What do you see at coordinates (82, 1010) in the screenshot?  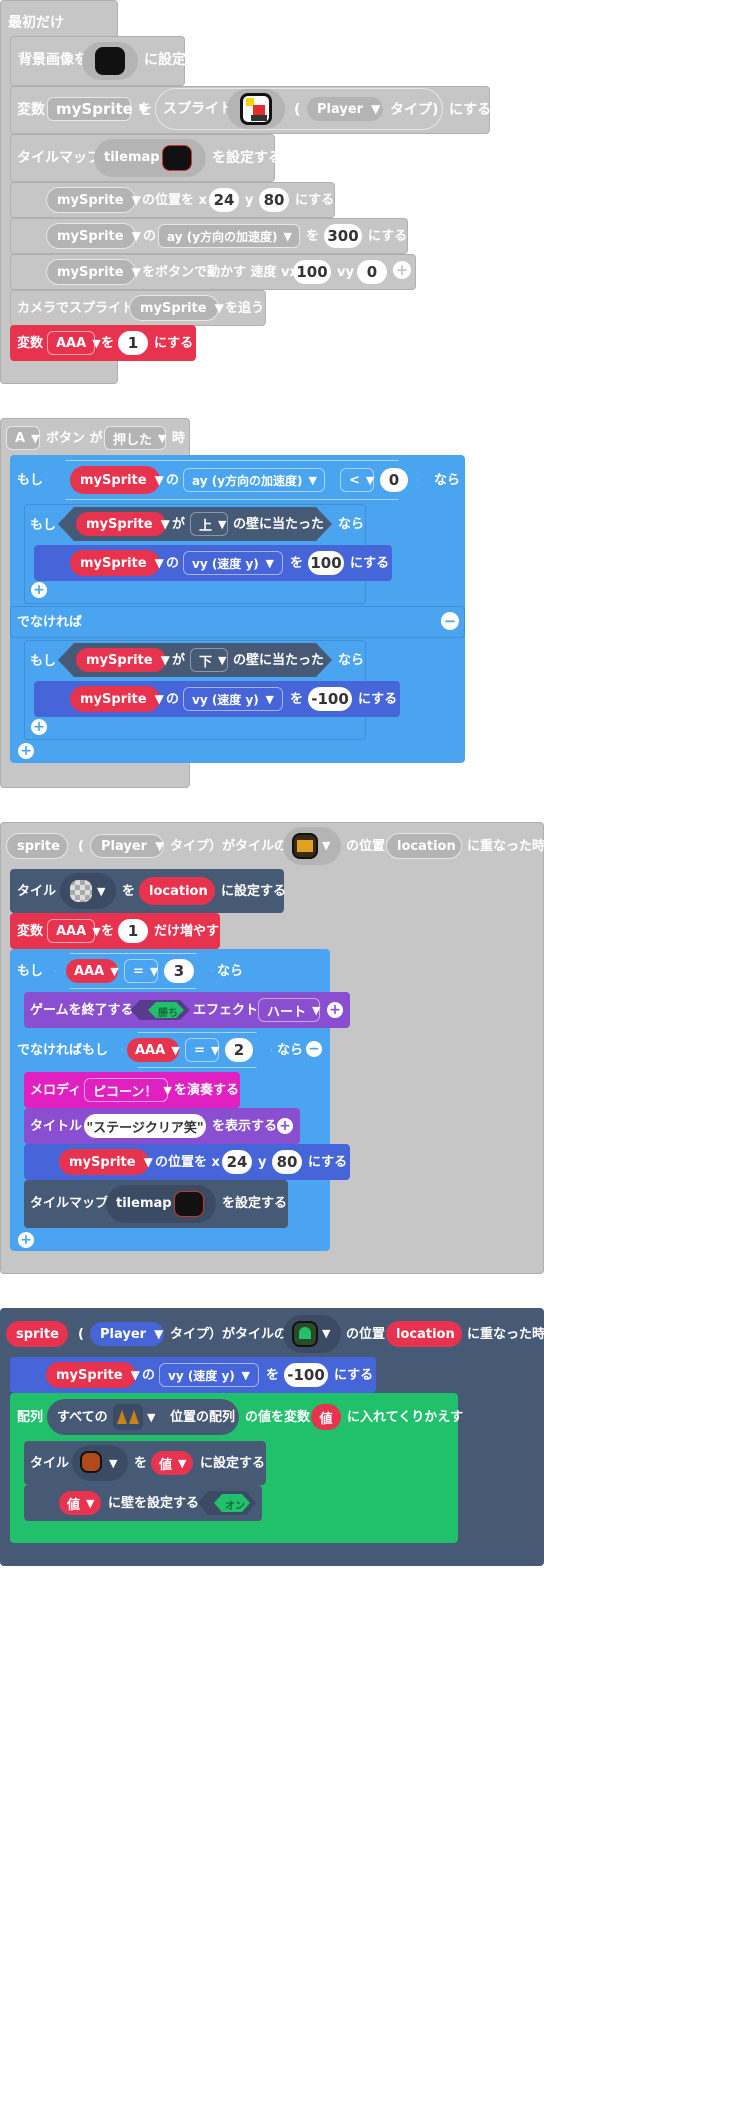 I see `gameover-label: ゲームを終了する` at bounding box center [82, 1010].